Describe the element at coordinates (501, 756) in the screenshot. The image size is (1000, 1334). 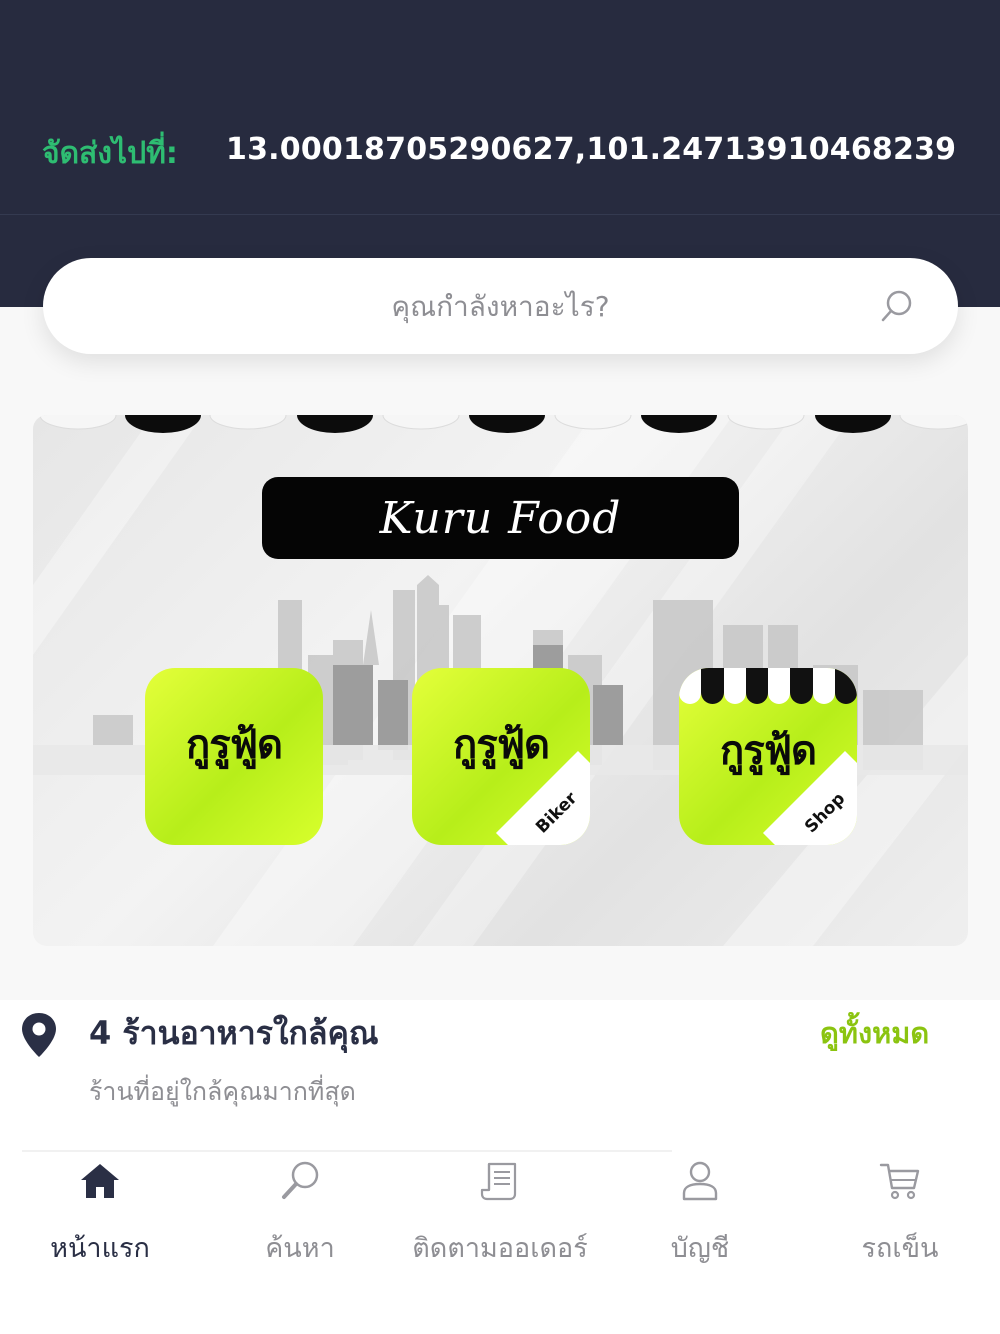
I see `kuru-food-biker-app-tile: กูรูฟู้ด Biker` at that location.